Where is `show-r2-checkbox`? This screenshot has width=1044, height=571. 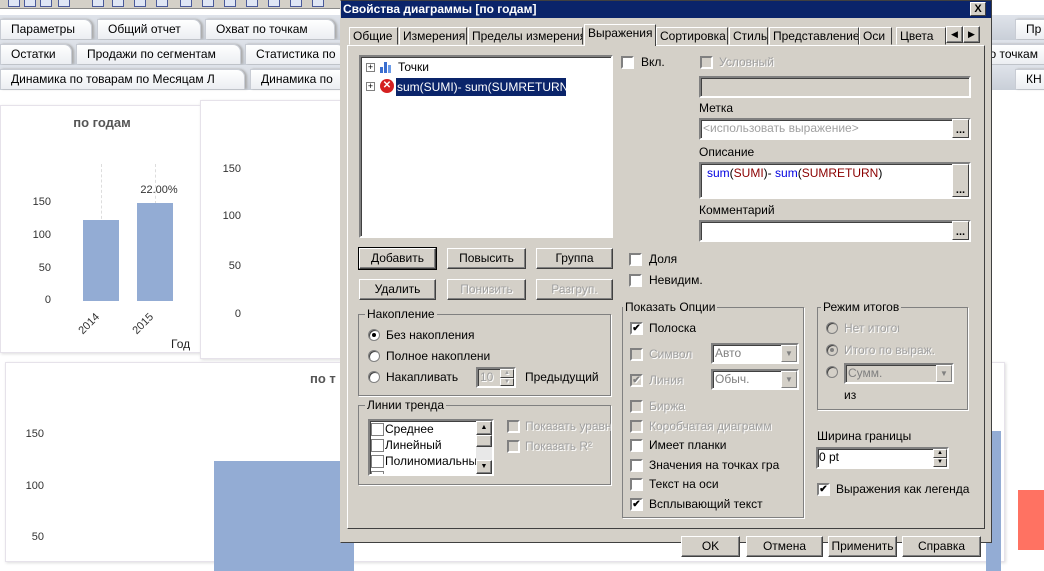
show-r2-checkbox is located at coordinates (513, 446).